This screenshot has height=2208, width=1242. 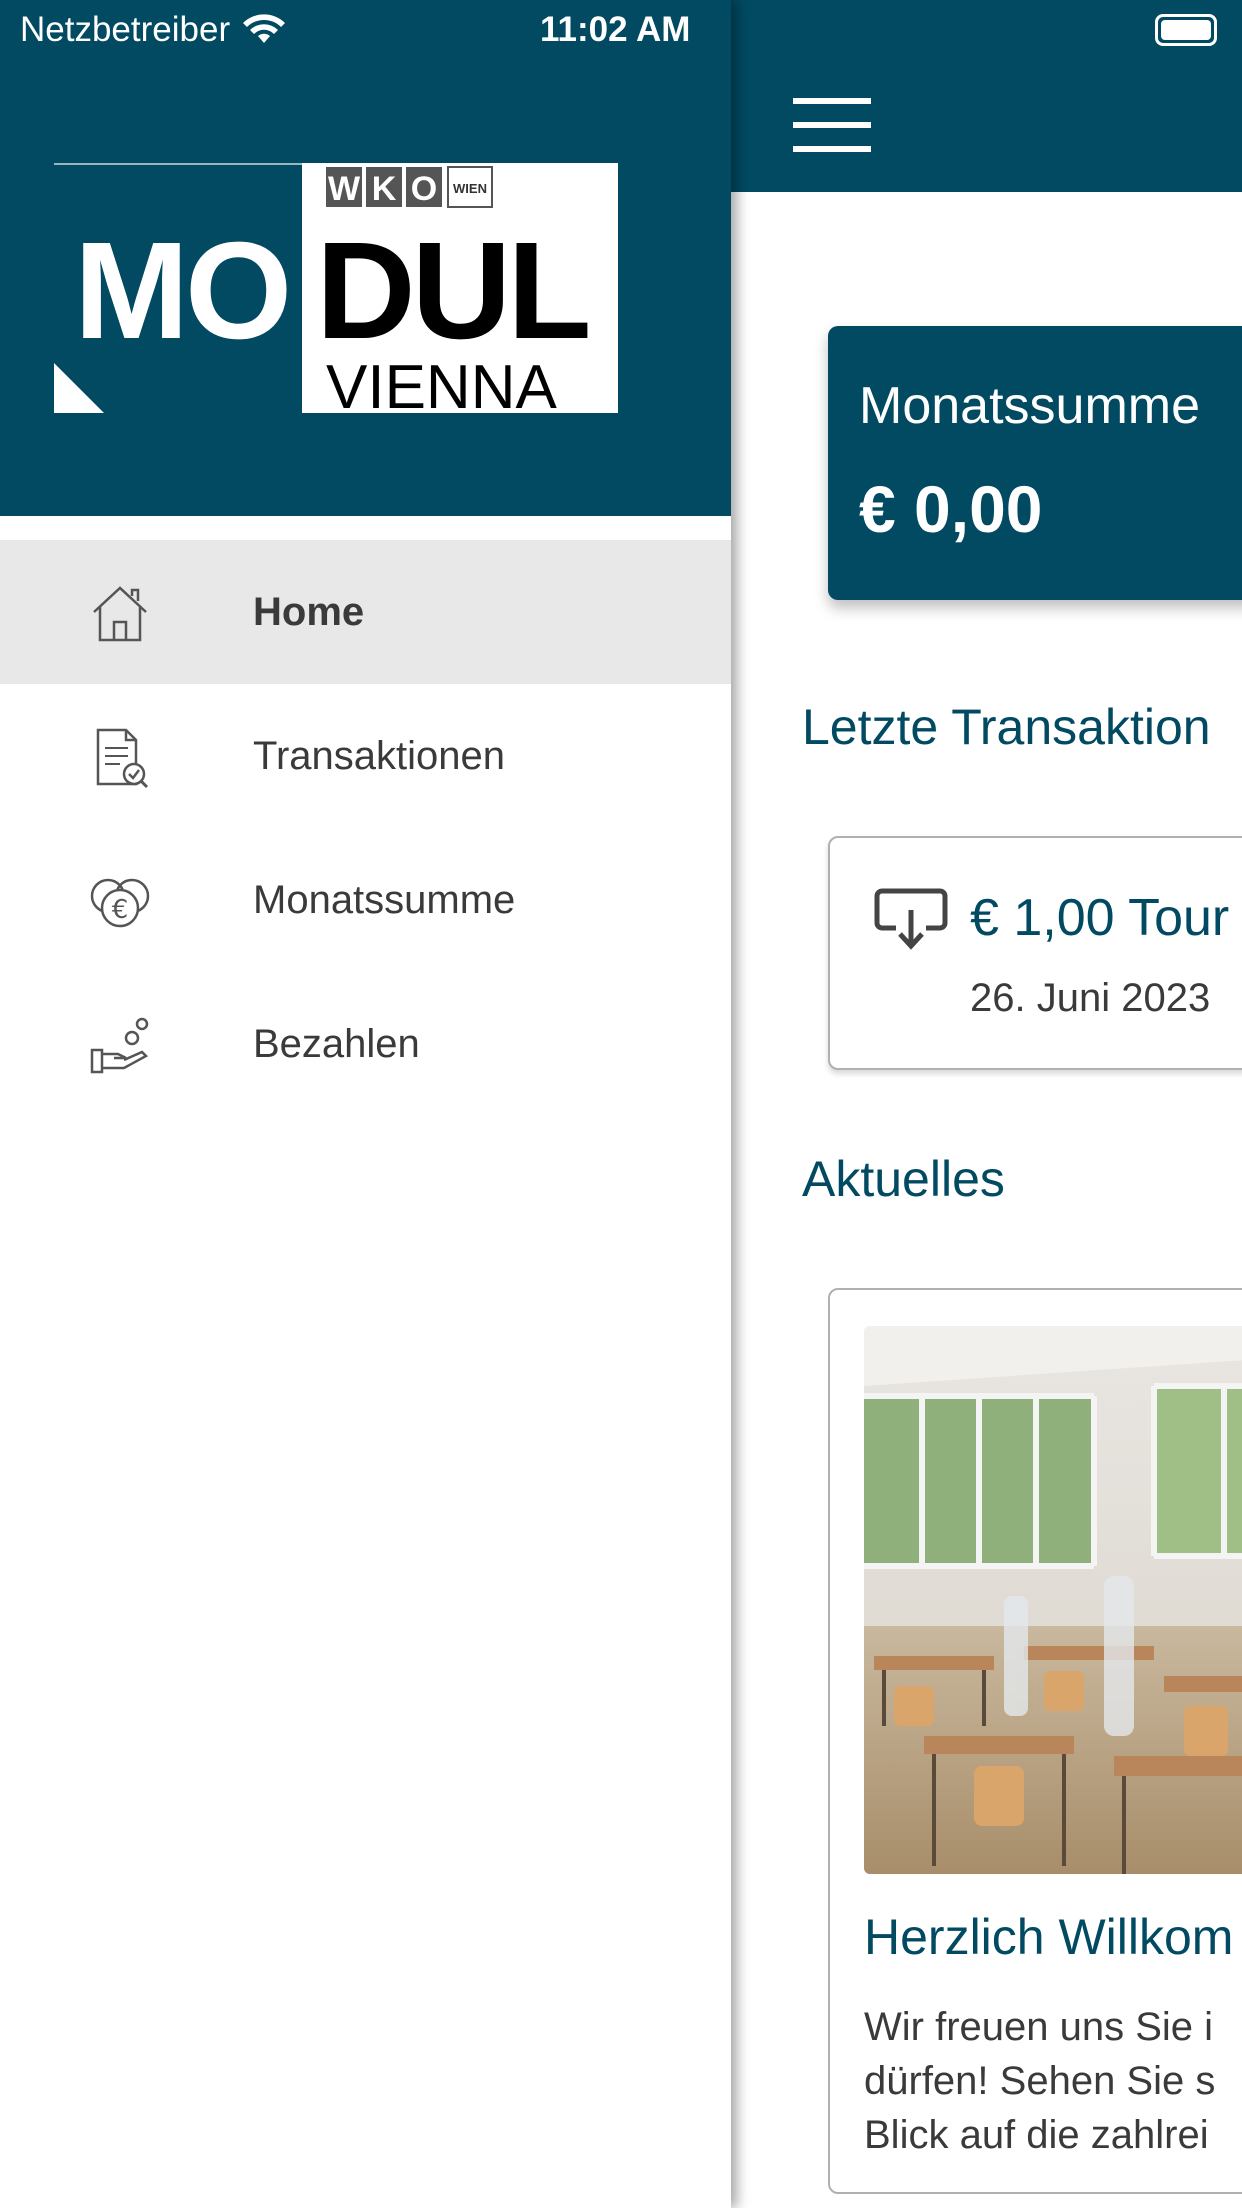 I want to click on app-top-bar, so click(x=986, y=96).